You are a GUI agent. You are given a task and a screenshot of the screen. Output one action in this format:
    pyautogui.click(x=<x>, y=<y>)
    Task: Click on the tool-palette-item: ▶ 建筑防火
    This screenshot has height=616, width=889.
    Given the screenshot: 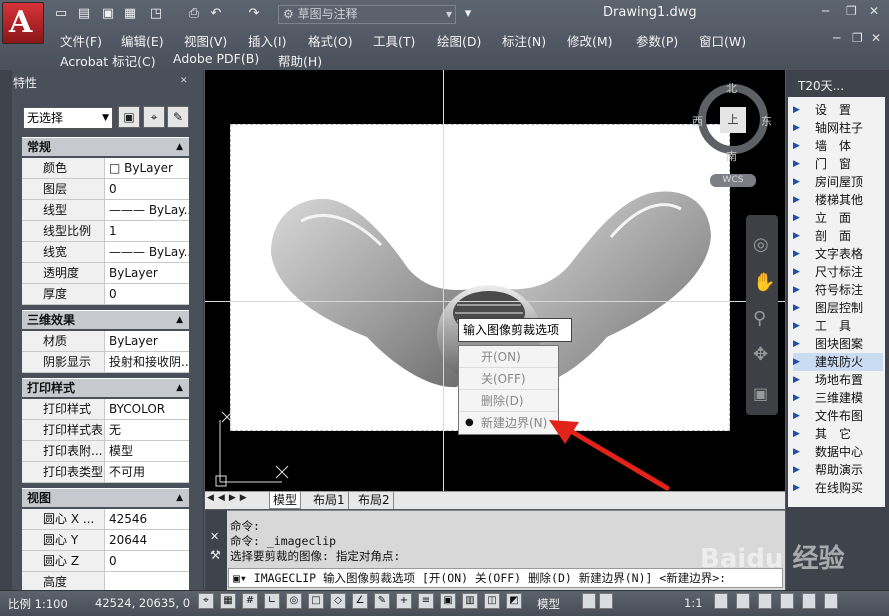 What is the action you would take?
    pyautogui.click(x=838, y=362)
    